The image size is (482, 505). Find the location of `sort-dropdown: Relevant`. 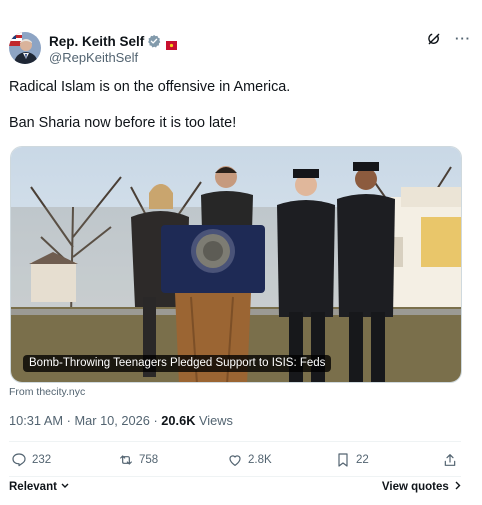

sort-dropdown: Relevant is located at coordinates (39, 487).